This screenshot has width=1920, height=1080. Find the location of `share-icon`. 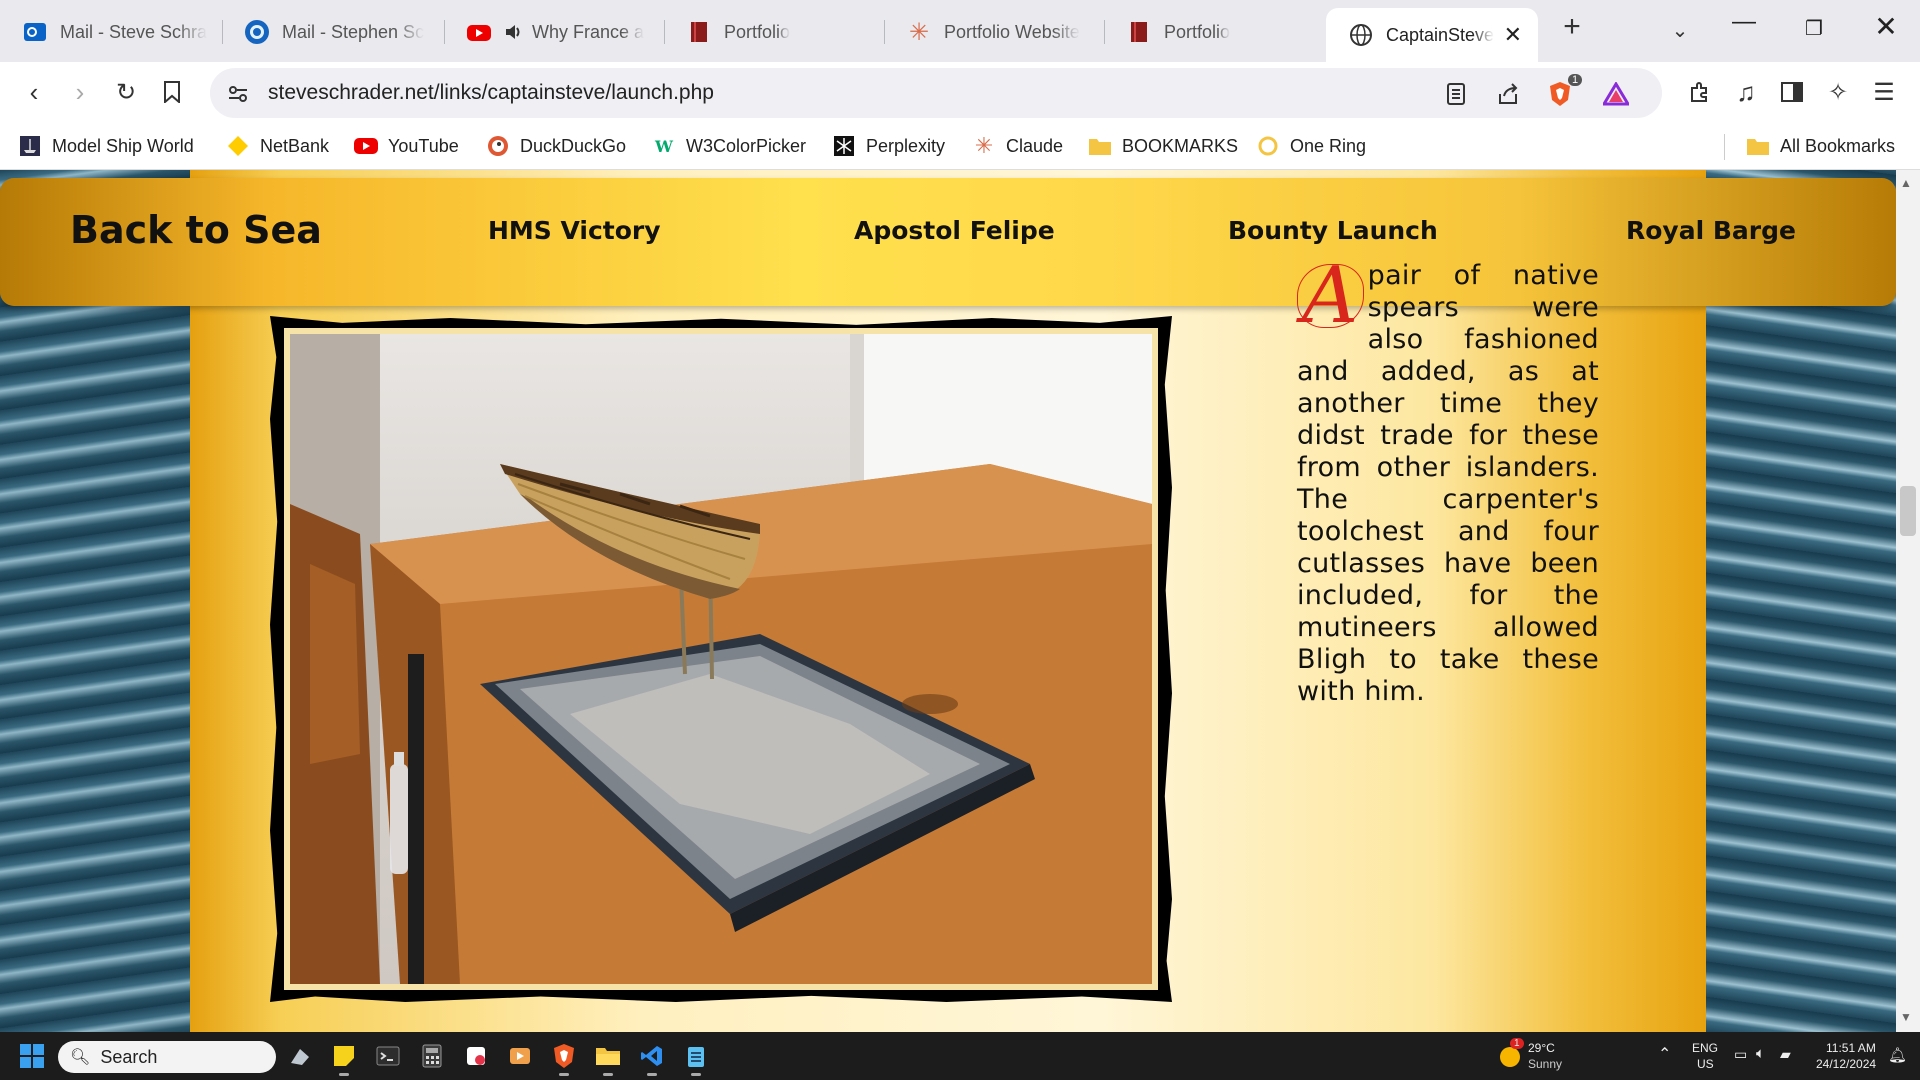

share-icon is located at coordinates (1508, 94).